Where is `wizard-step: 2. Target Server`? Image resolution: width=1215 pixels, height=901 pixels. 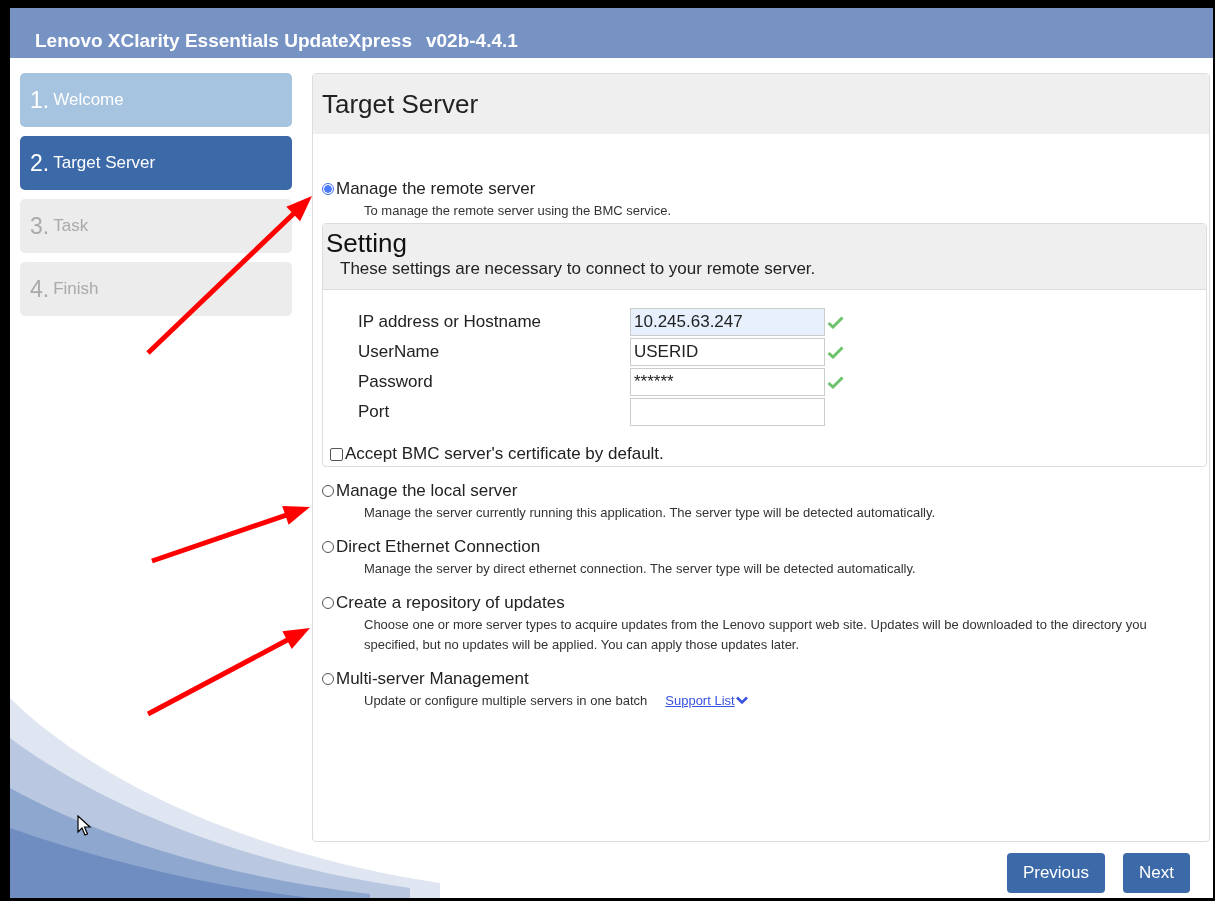 wizard-step: 2. Target Server is located at coordinates (156, 163).